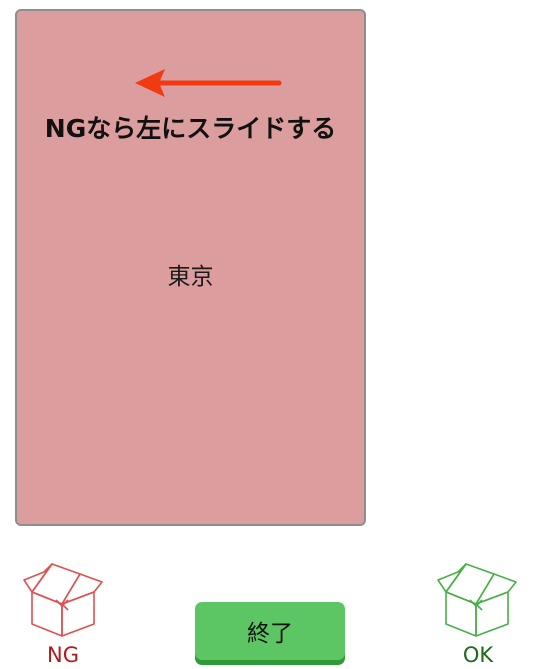 The width and height of the screenshot is (540, 669). Describe the element at coordinates (270, 631) in the screenshot. I see `finish-button: 終了` at that location.